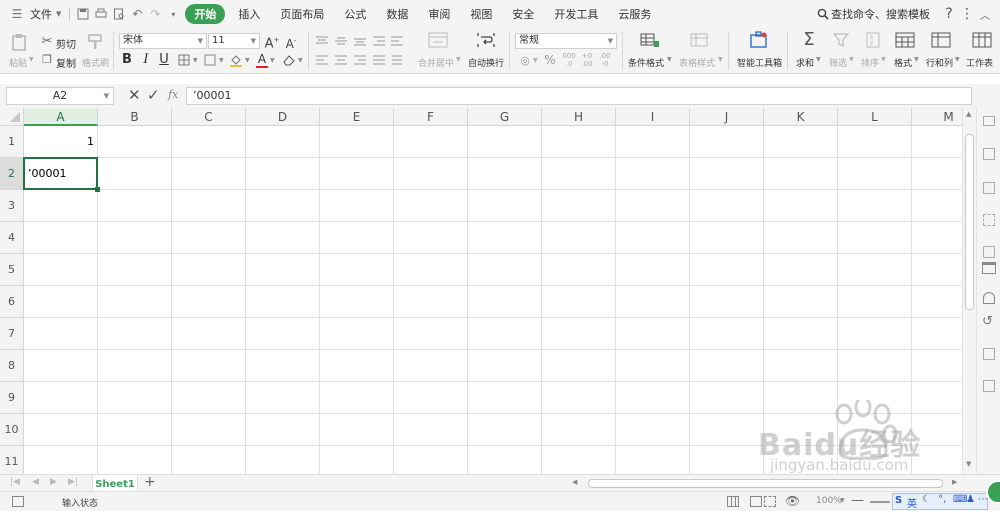 The height and width of the screenshot is (511, 1000). I want to click on redo-icon: ↷, so click(155, 14).